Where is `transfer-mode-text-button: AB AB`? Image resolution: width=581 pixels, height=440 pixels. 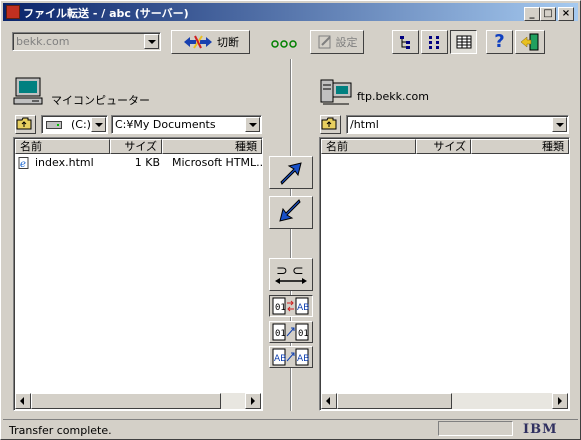
transfer-mode-text-button: AB AB is located at coordinates (291, 357).